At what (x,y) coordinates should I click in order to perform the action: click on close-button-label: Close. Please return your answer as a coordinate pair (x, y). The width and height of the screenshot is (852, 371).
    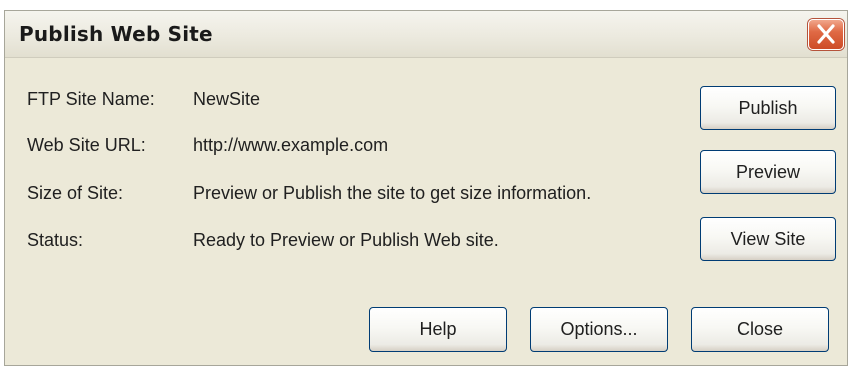
    Looking at the image, I should click on (760, 329).